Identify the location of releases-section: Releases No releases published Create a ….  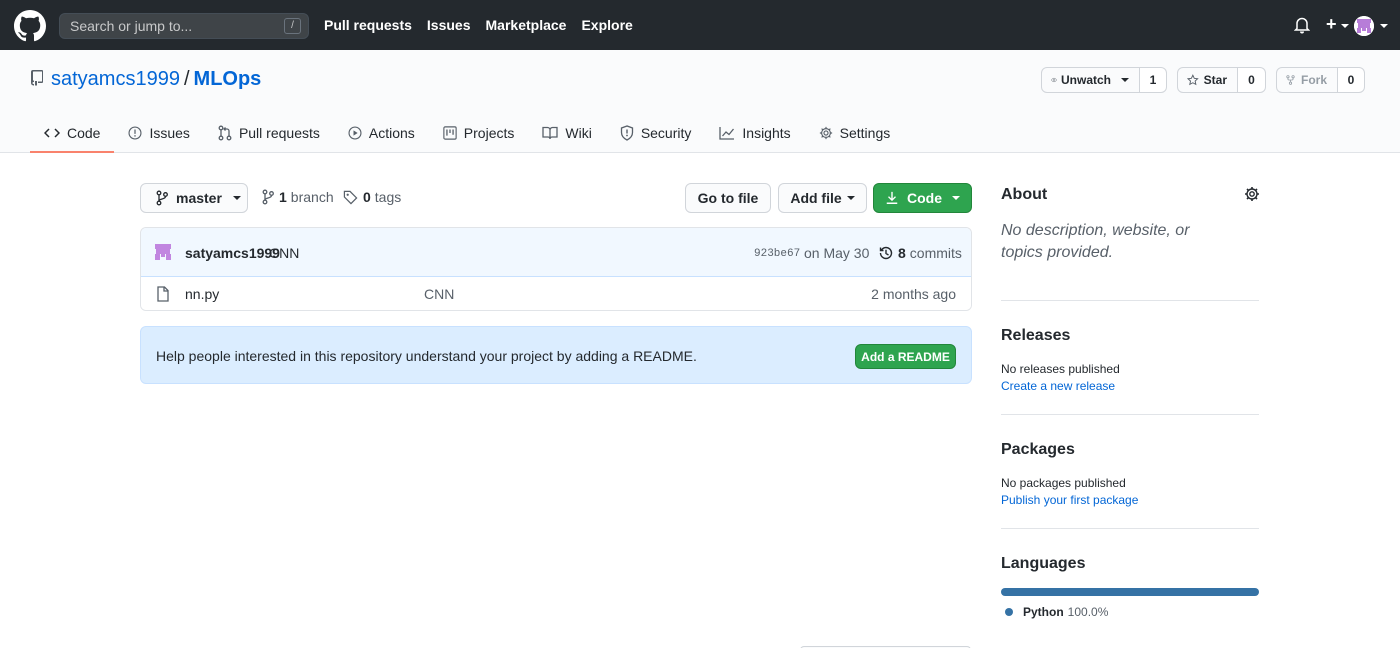
(1130, 360).